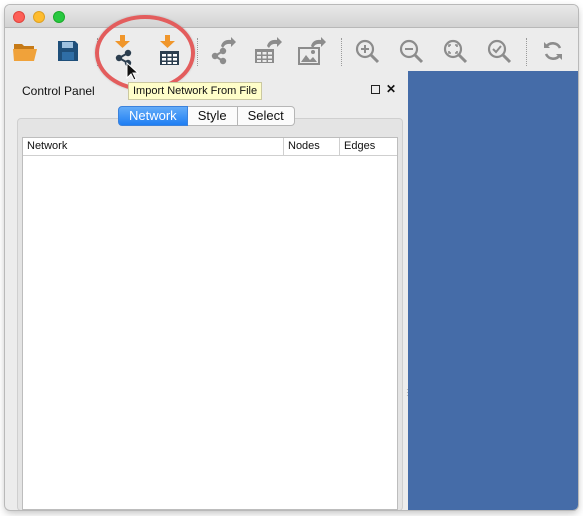  I want to click on save-icon, so click(68, 51).